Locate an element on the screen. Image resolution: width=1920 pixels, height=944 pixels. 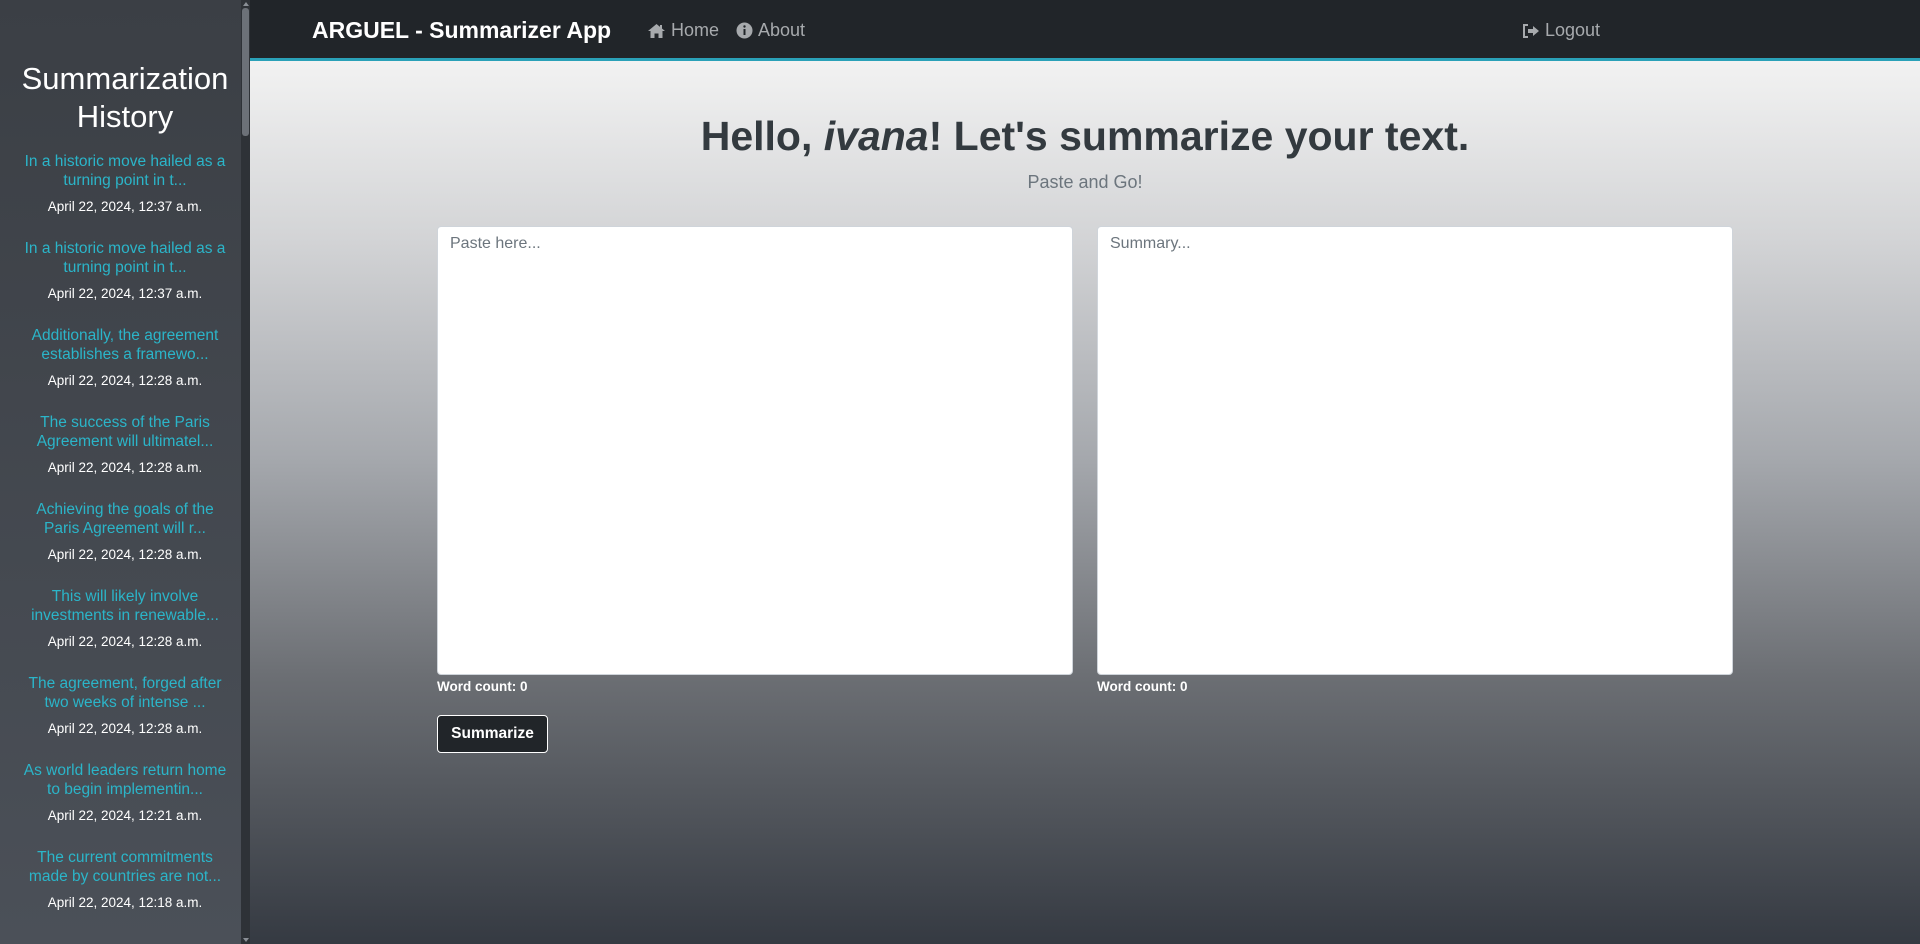
input-word-count: Word count: 0 is located at coordinates (482, 686).